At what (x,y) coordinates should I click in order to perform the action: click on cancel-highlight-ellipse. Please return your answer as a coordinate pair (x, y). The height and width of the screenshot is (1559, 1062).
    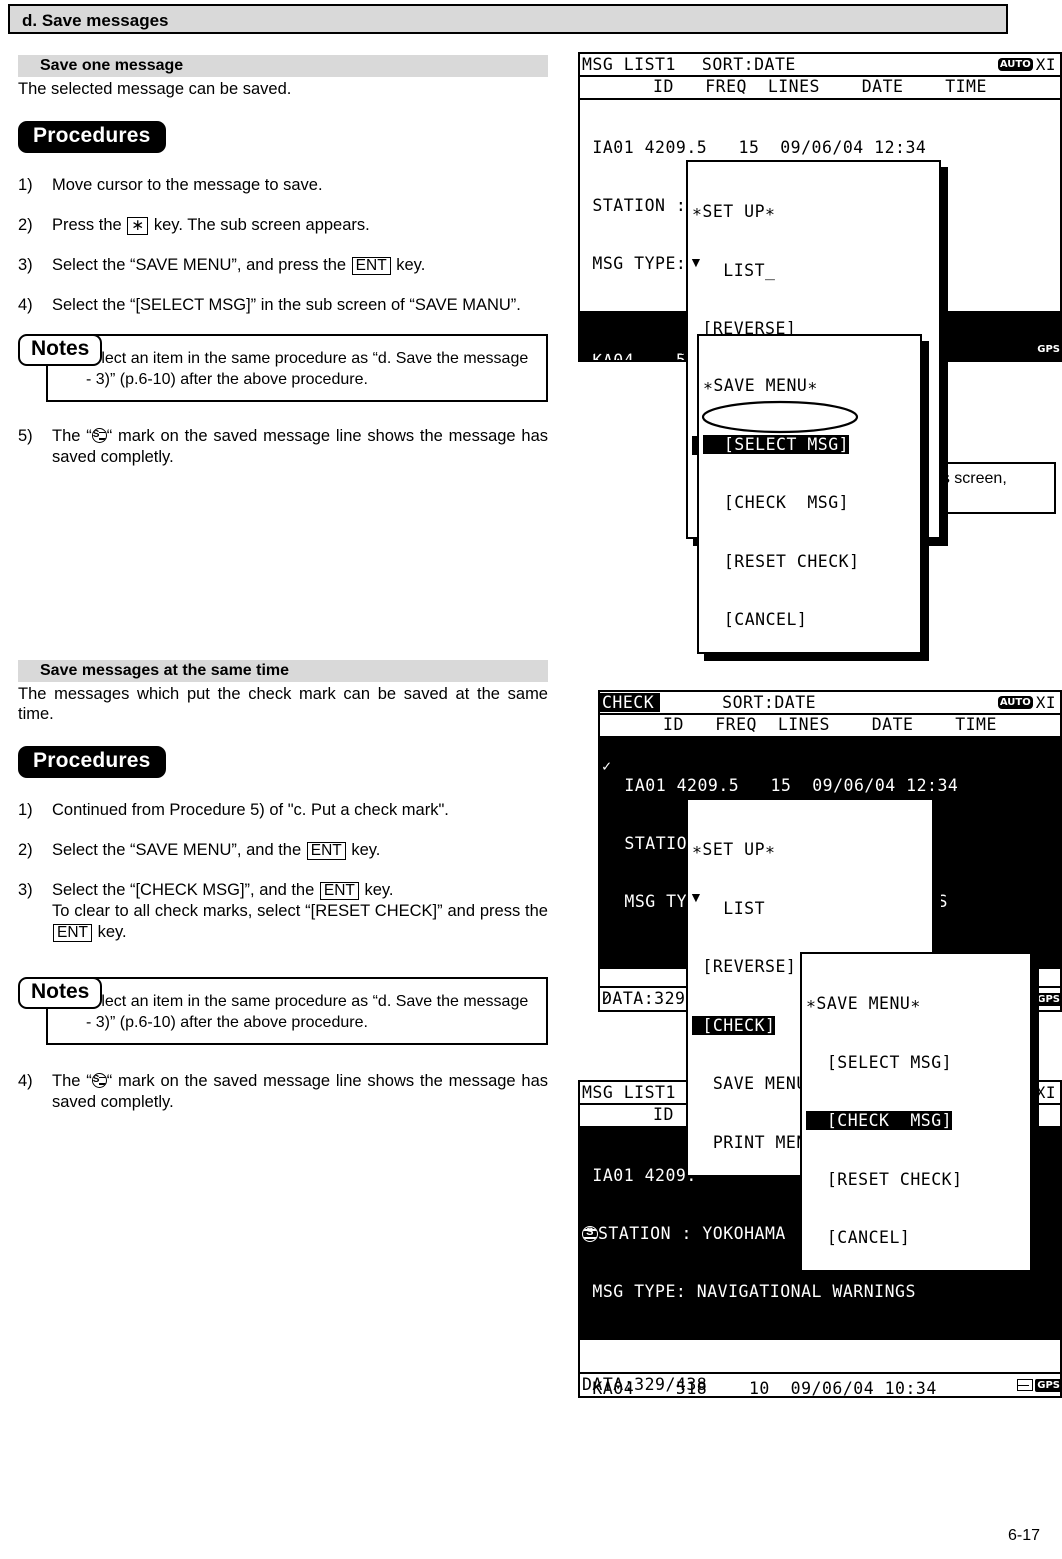
    Looking at the image, I should click on (780, 417).